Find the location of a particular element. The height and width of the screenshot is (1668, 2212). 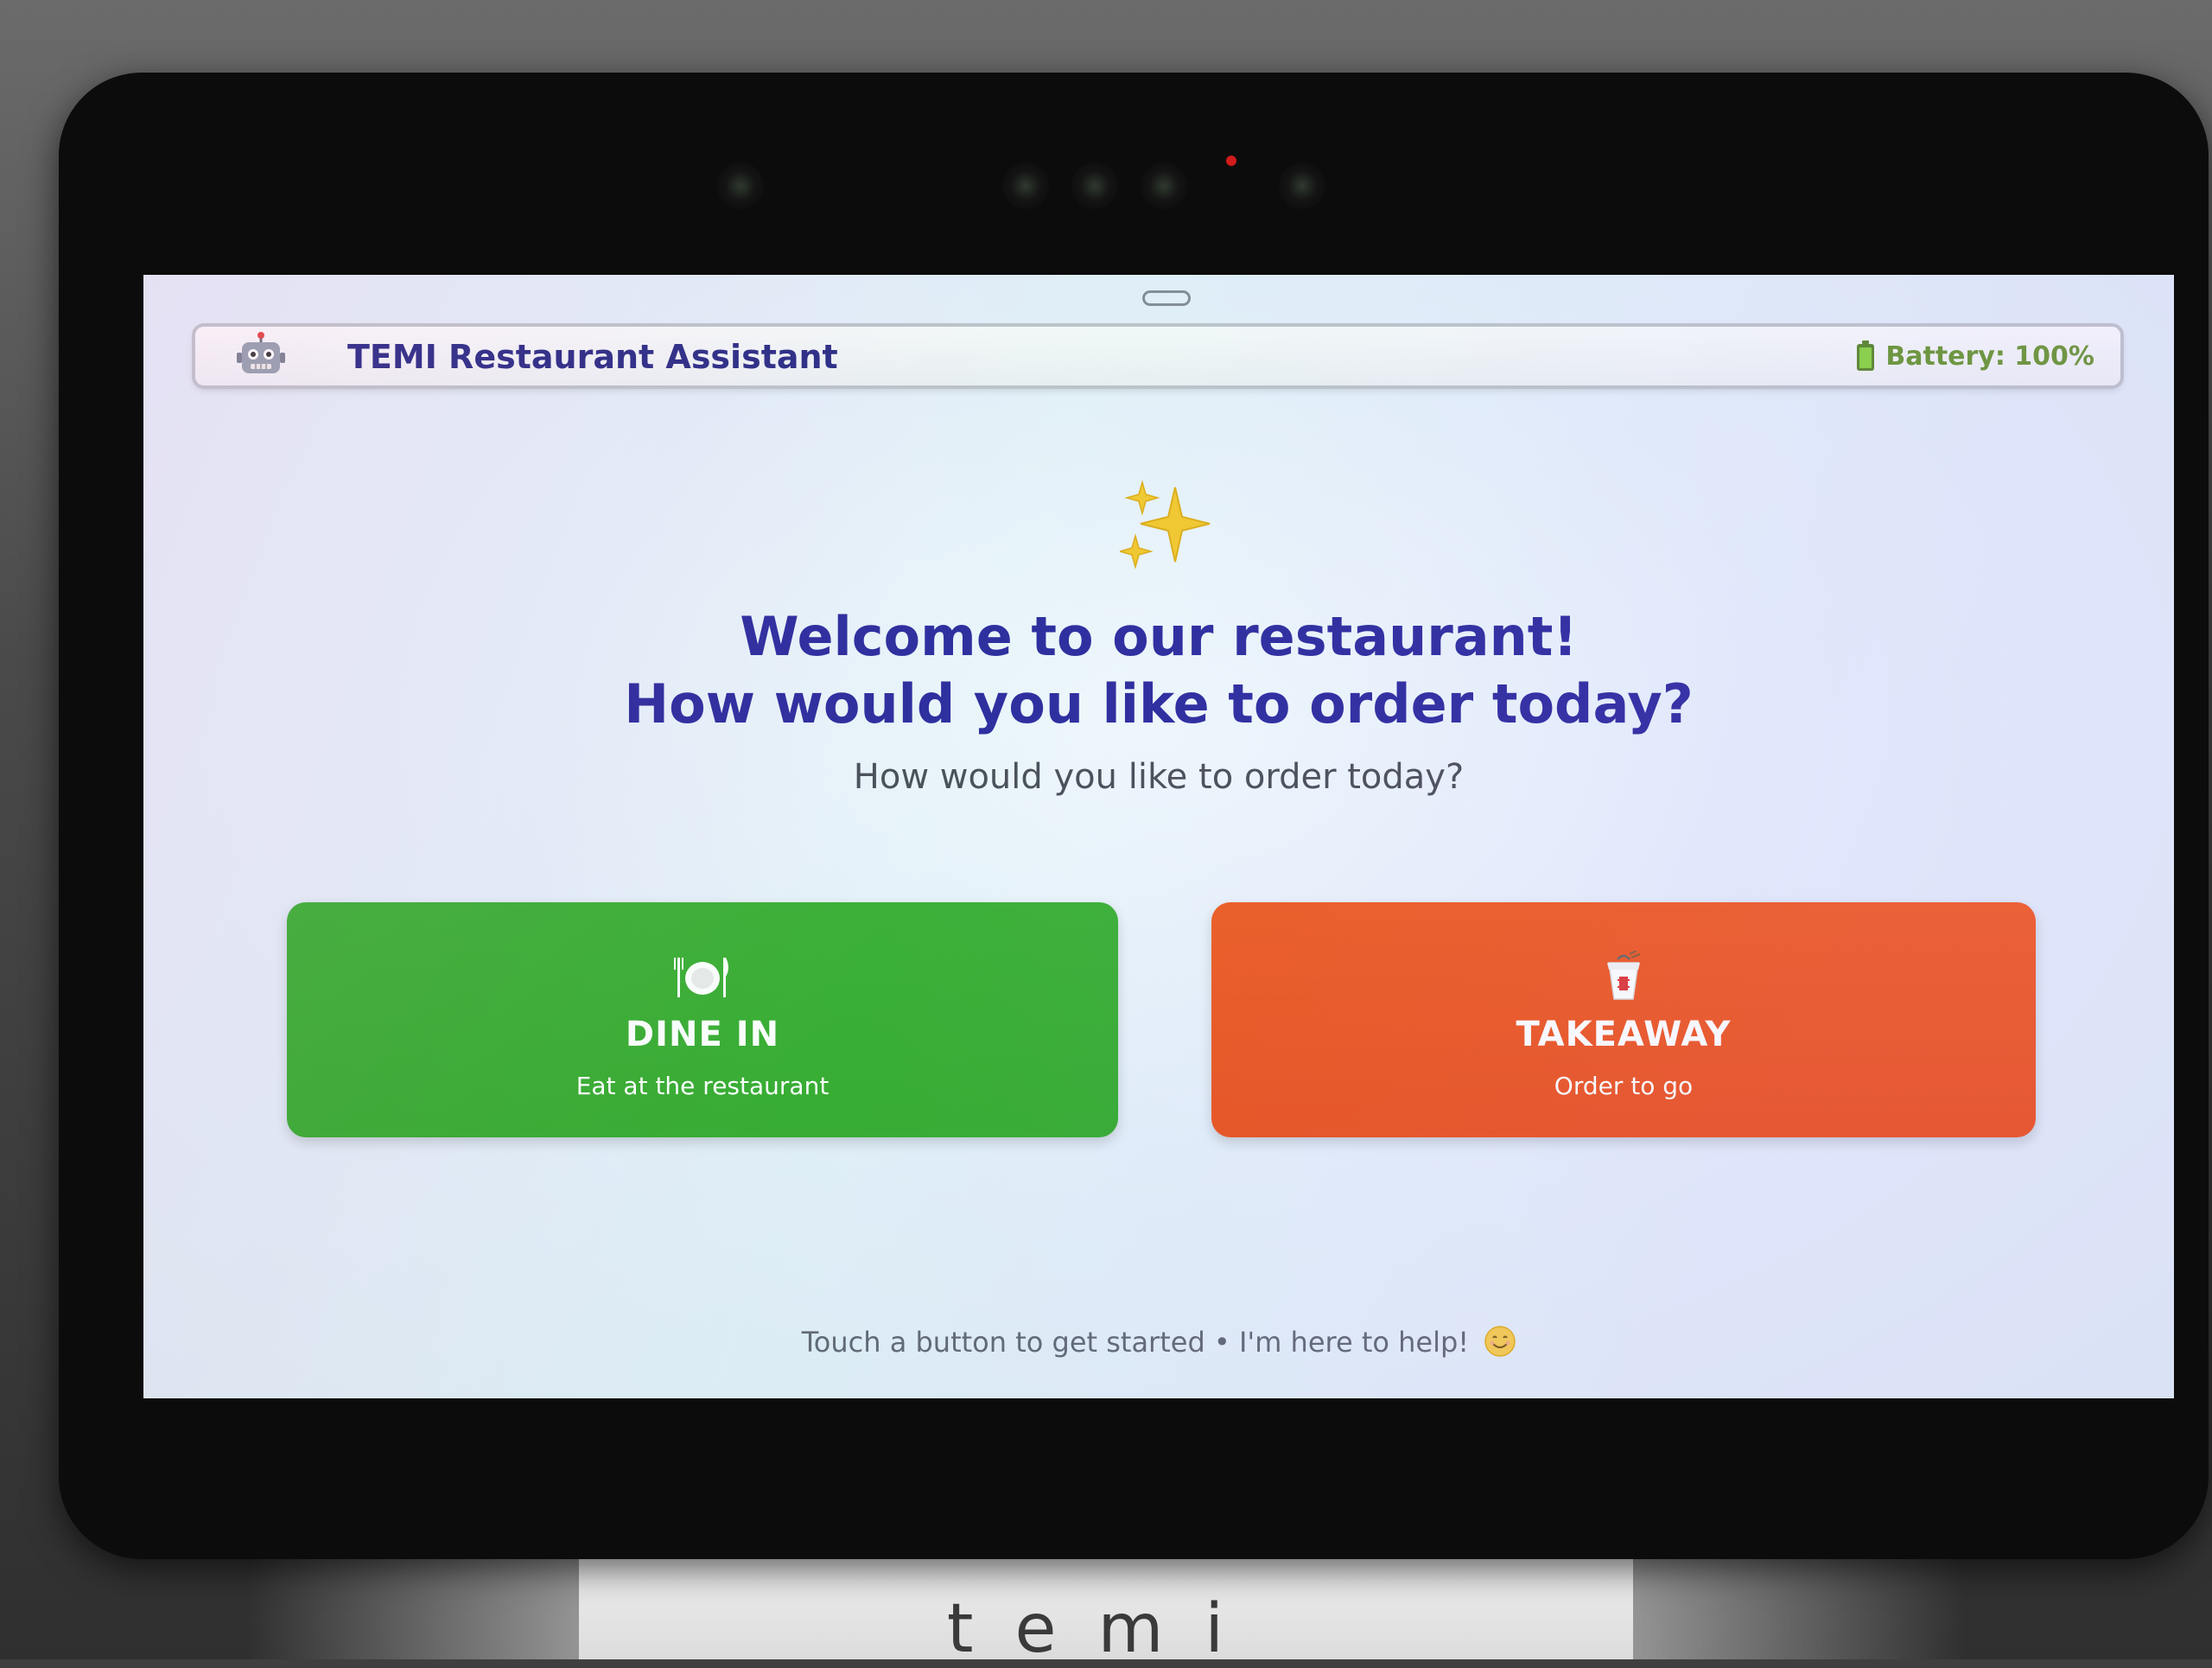

plate-cutlery-icon is located at coordinates (701, 977).